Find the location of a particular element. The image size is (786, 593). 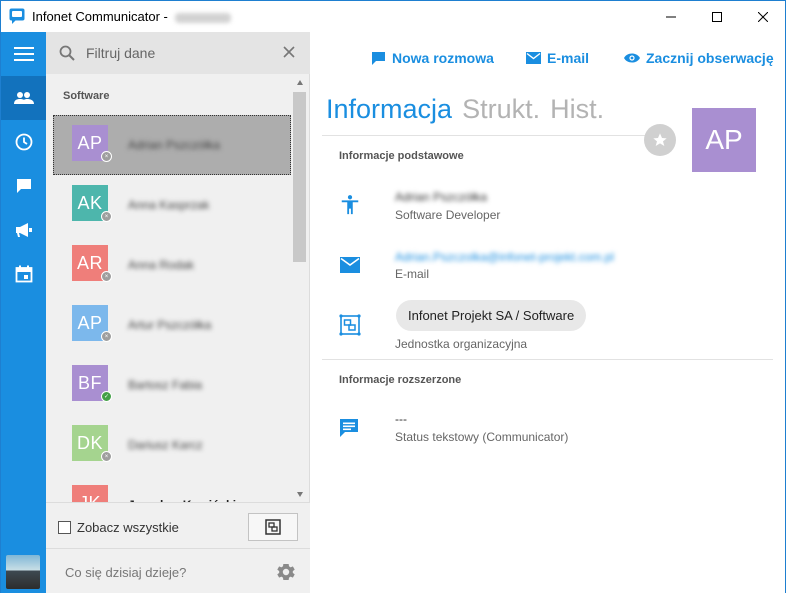

section-divider is located at coordinates (547, 359).